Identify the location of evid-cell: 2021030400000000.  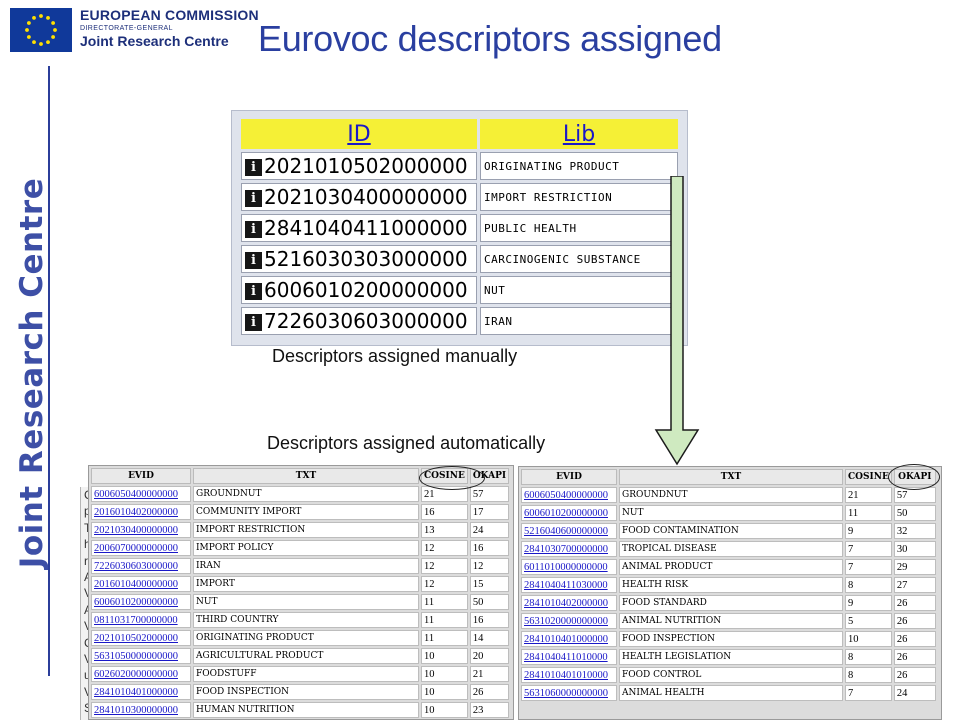
(141, 530).